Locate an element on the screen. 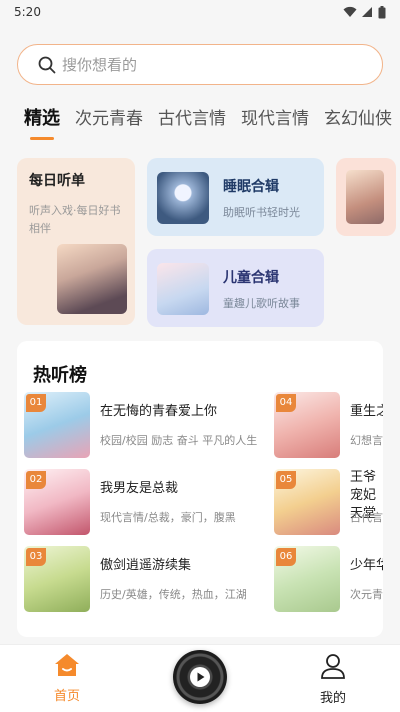 This screenshot has width=400, height=712. search-input is located at coordinates (202, 64).